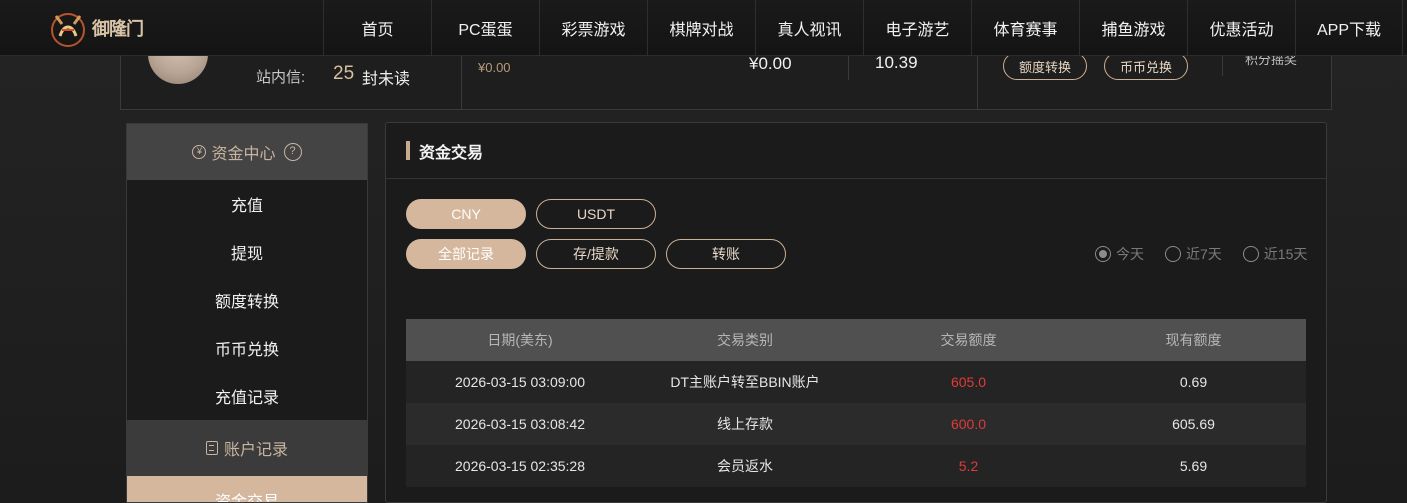 The height and width of the screenshot is (503, 1407). What do you see at coordinates (596, 214) in the screenshot?
I see `tab-currency-usdt: USDT` at bounding box center [596, 214].